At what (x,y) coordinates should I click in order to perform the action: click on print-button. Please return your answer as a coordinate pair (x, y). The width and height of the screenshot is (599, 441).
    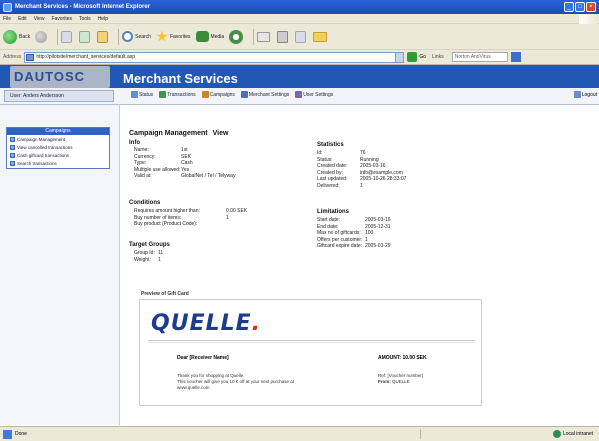
    Looking at the image, I should click on (283, 36).